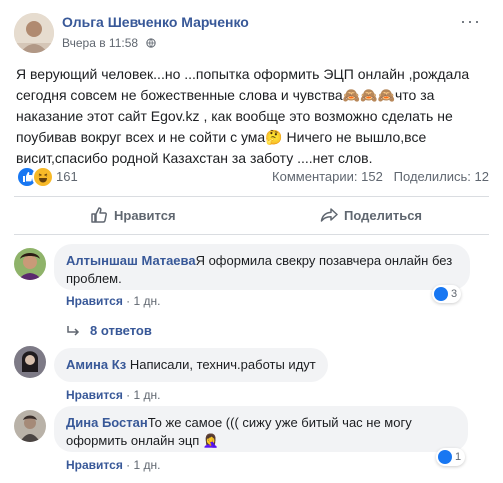 This screenshot has width=503, height=483. Describe the element at coordinates (131, 260) in the screenshot. I see `commenter-name: Алтыншаш Матаева` at that location.